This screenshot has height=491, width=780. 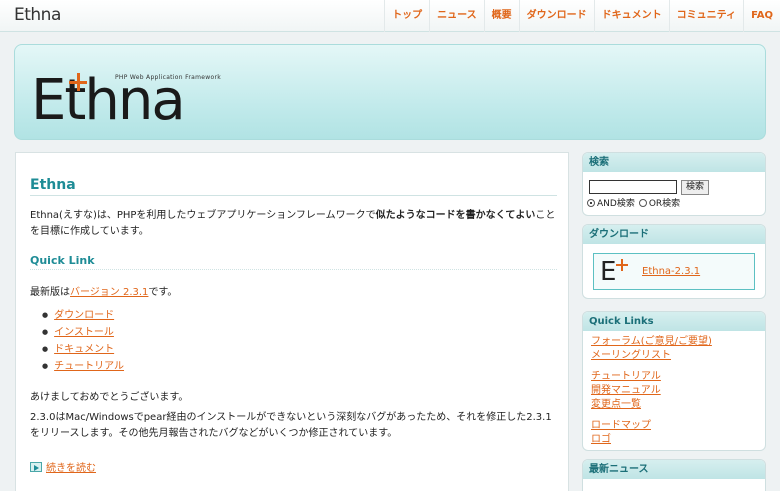 I want to click on greeting-text: あけましておめでとうございます。, so click(x=109, y=397).